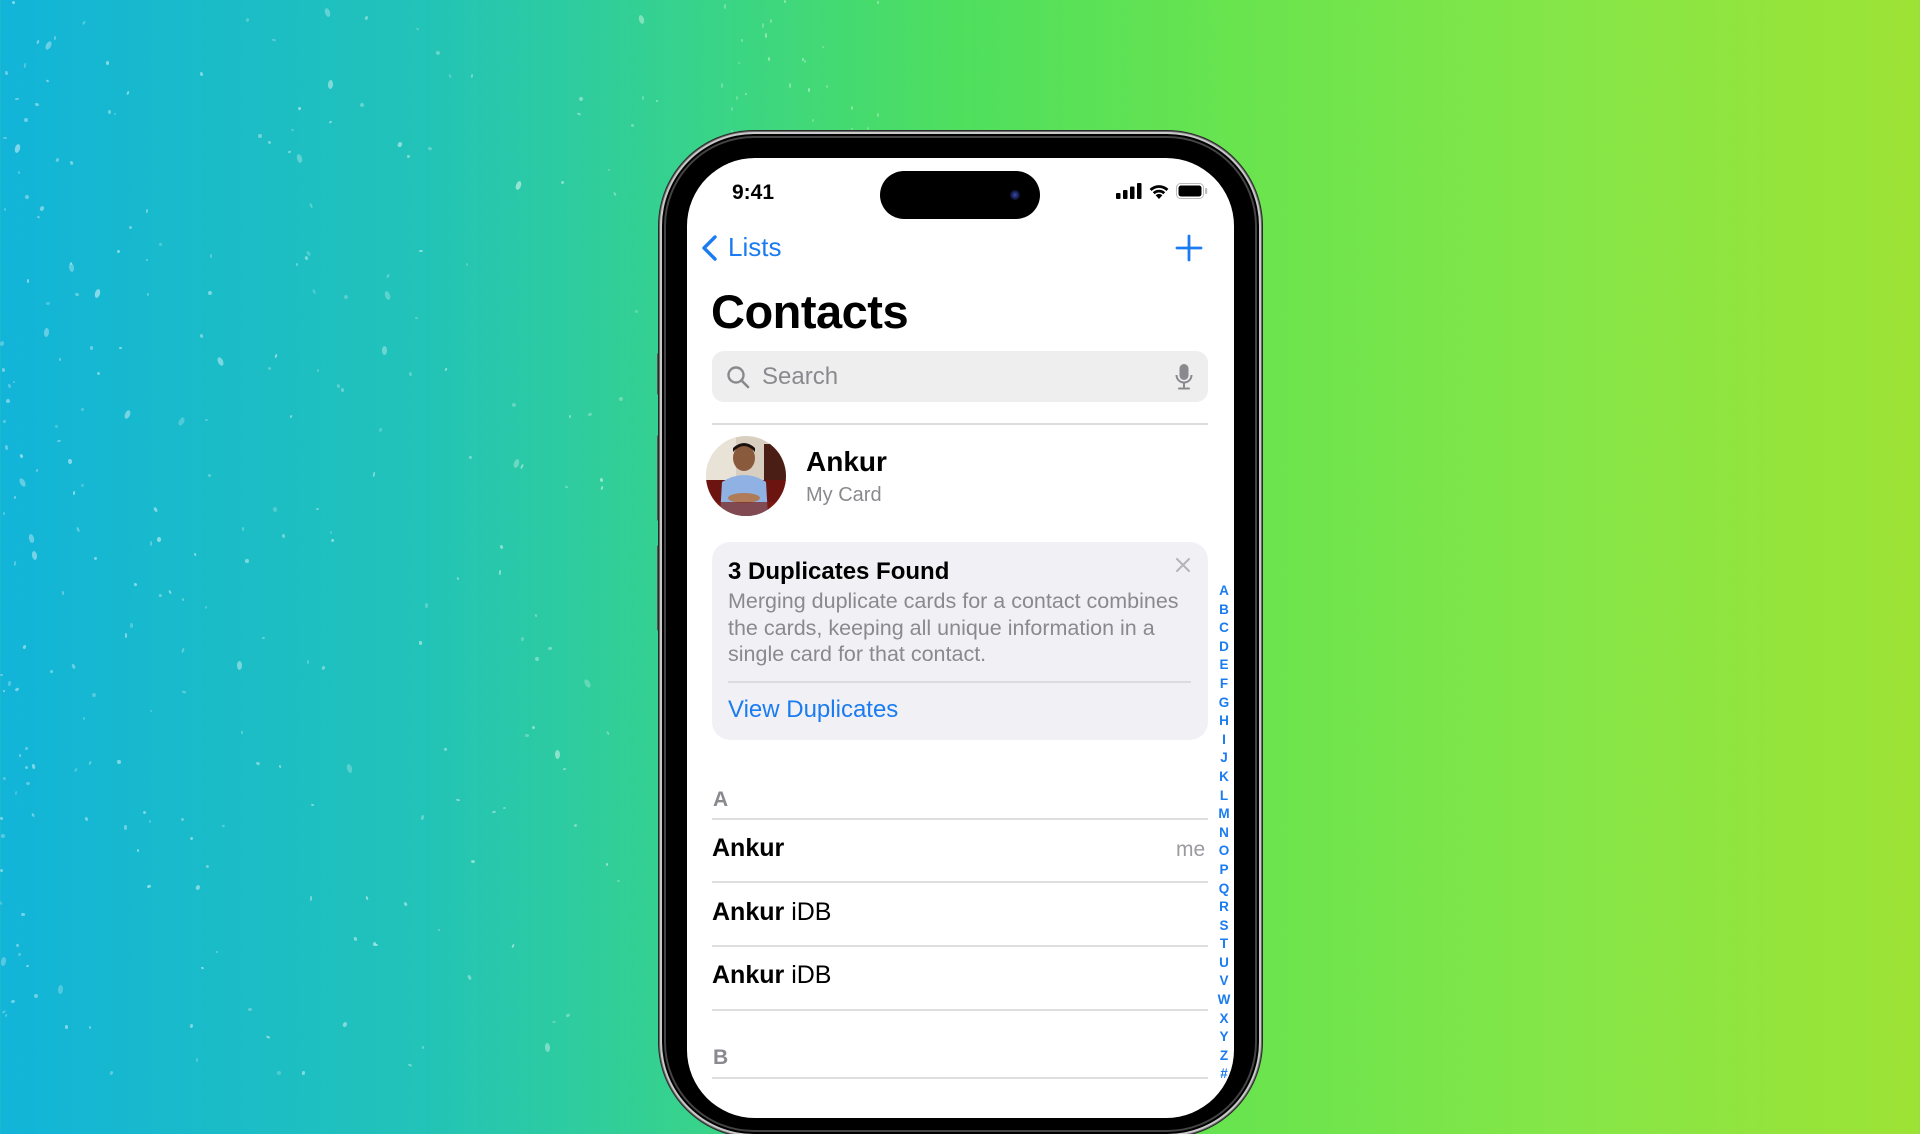 The height and width of the screenshot is (1134, 1920). What do you see at coordinates (1224, 1000) in the screenshot?
I see `index-letter: W` at bounding box center [1224, 1000].